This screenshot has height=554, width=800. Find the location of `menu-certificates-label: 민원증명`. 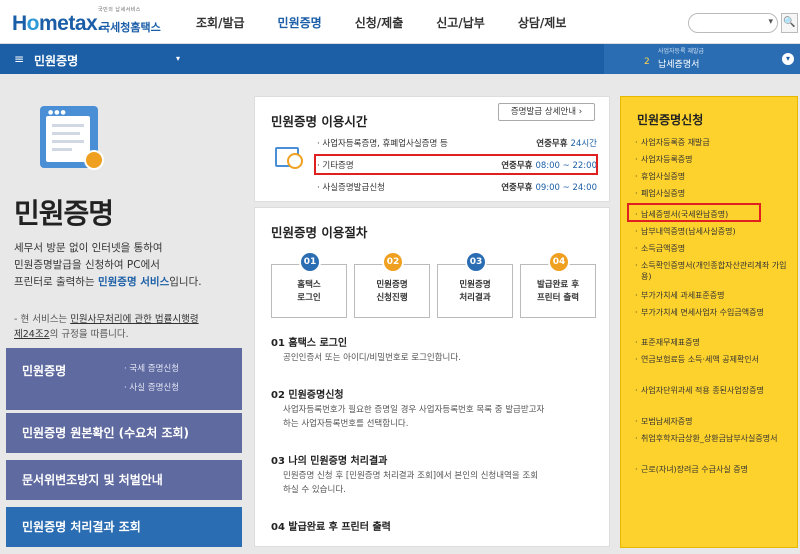

menu-certificates-label: 민원증명 is located at coordinates (44, 371).